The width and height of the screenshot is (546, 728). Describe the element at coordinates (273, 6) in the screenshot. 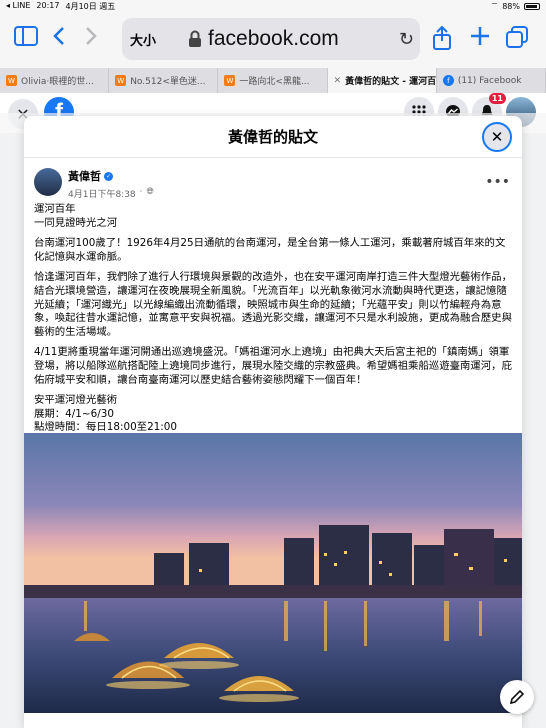

I see `status-bar: ◂ LINE 20:17 4月10日 週五 ⌔ 88%` at that location.